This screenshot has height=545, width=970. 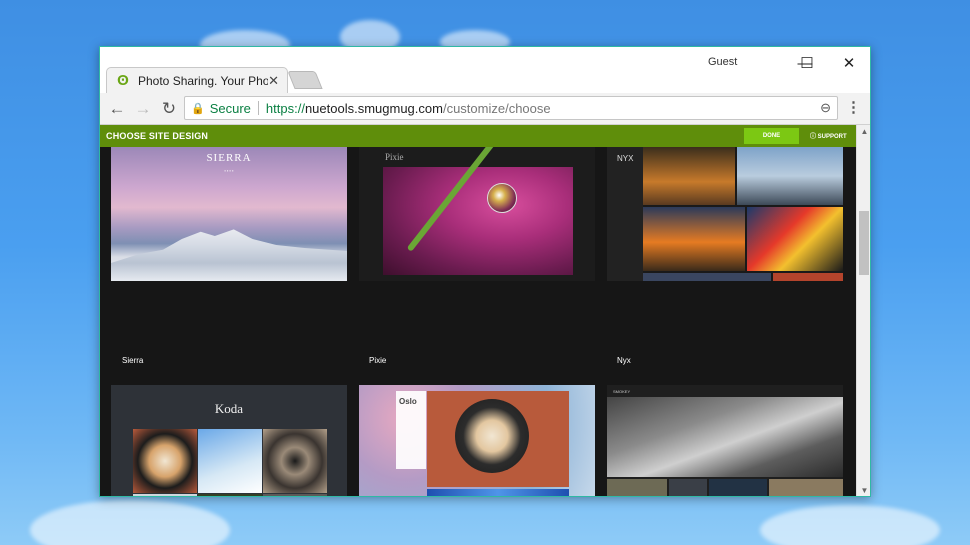 I want to click on dewdrop-image, so click(x=478, y=221).